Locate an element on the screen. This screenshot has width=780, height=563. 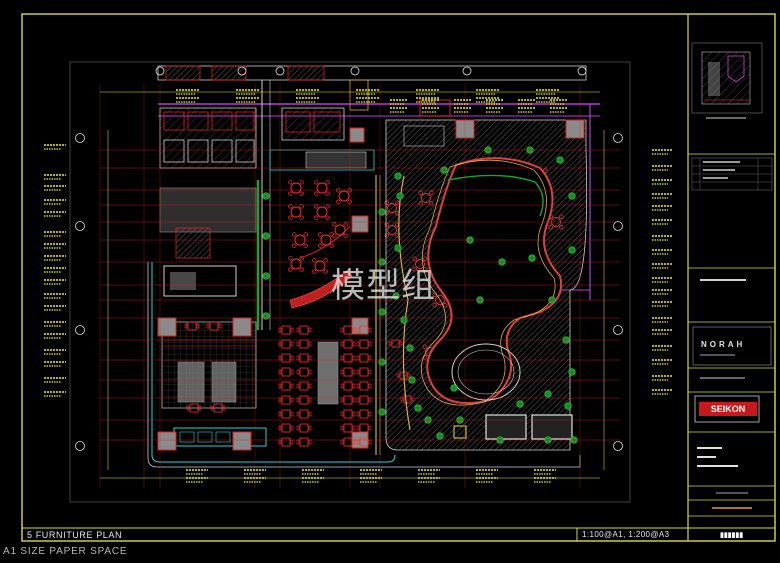
project-name: NORAH is located at coordinates (723, 344).